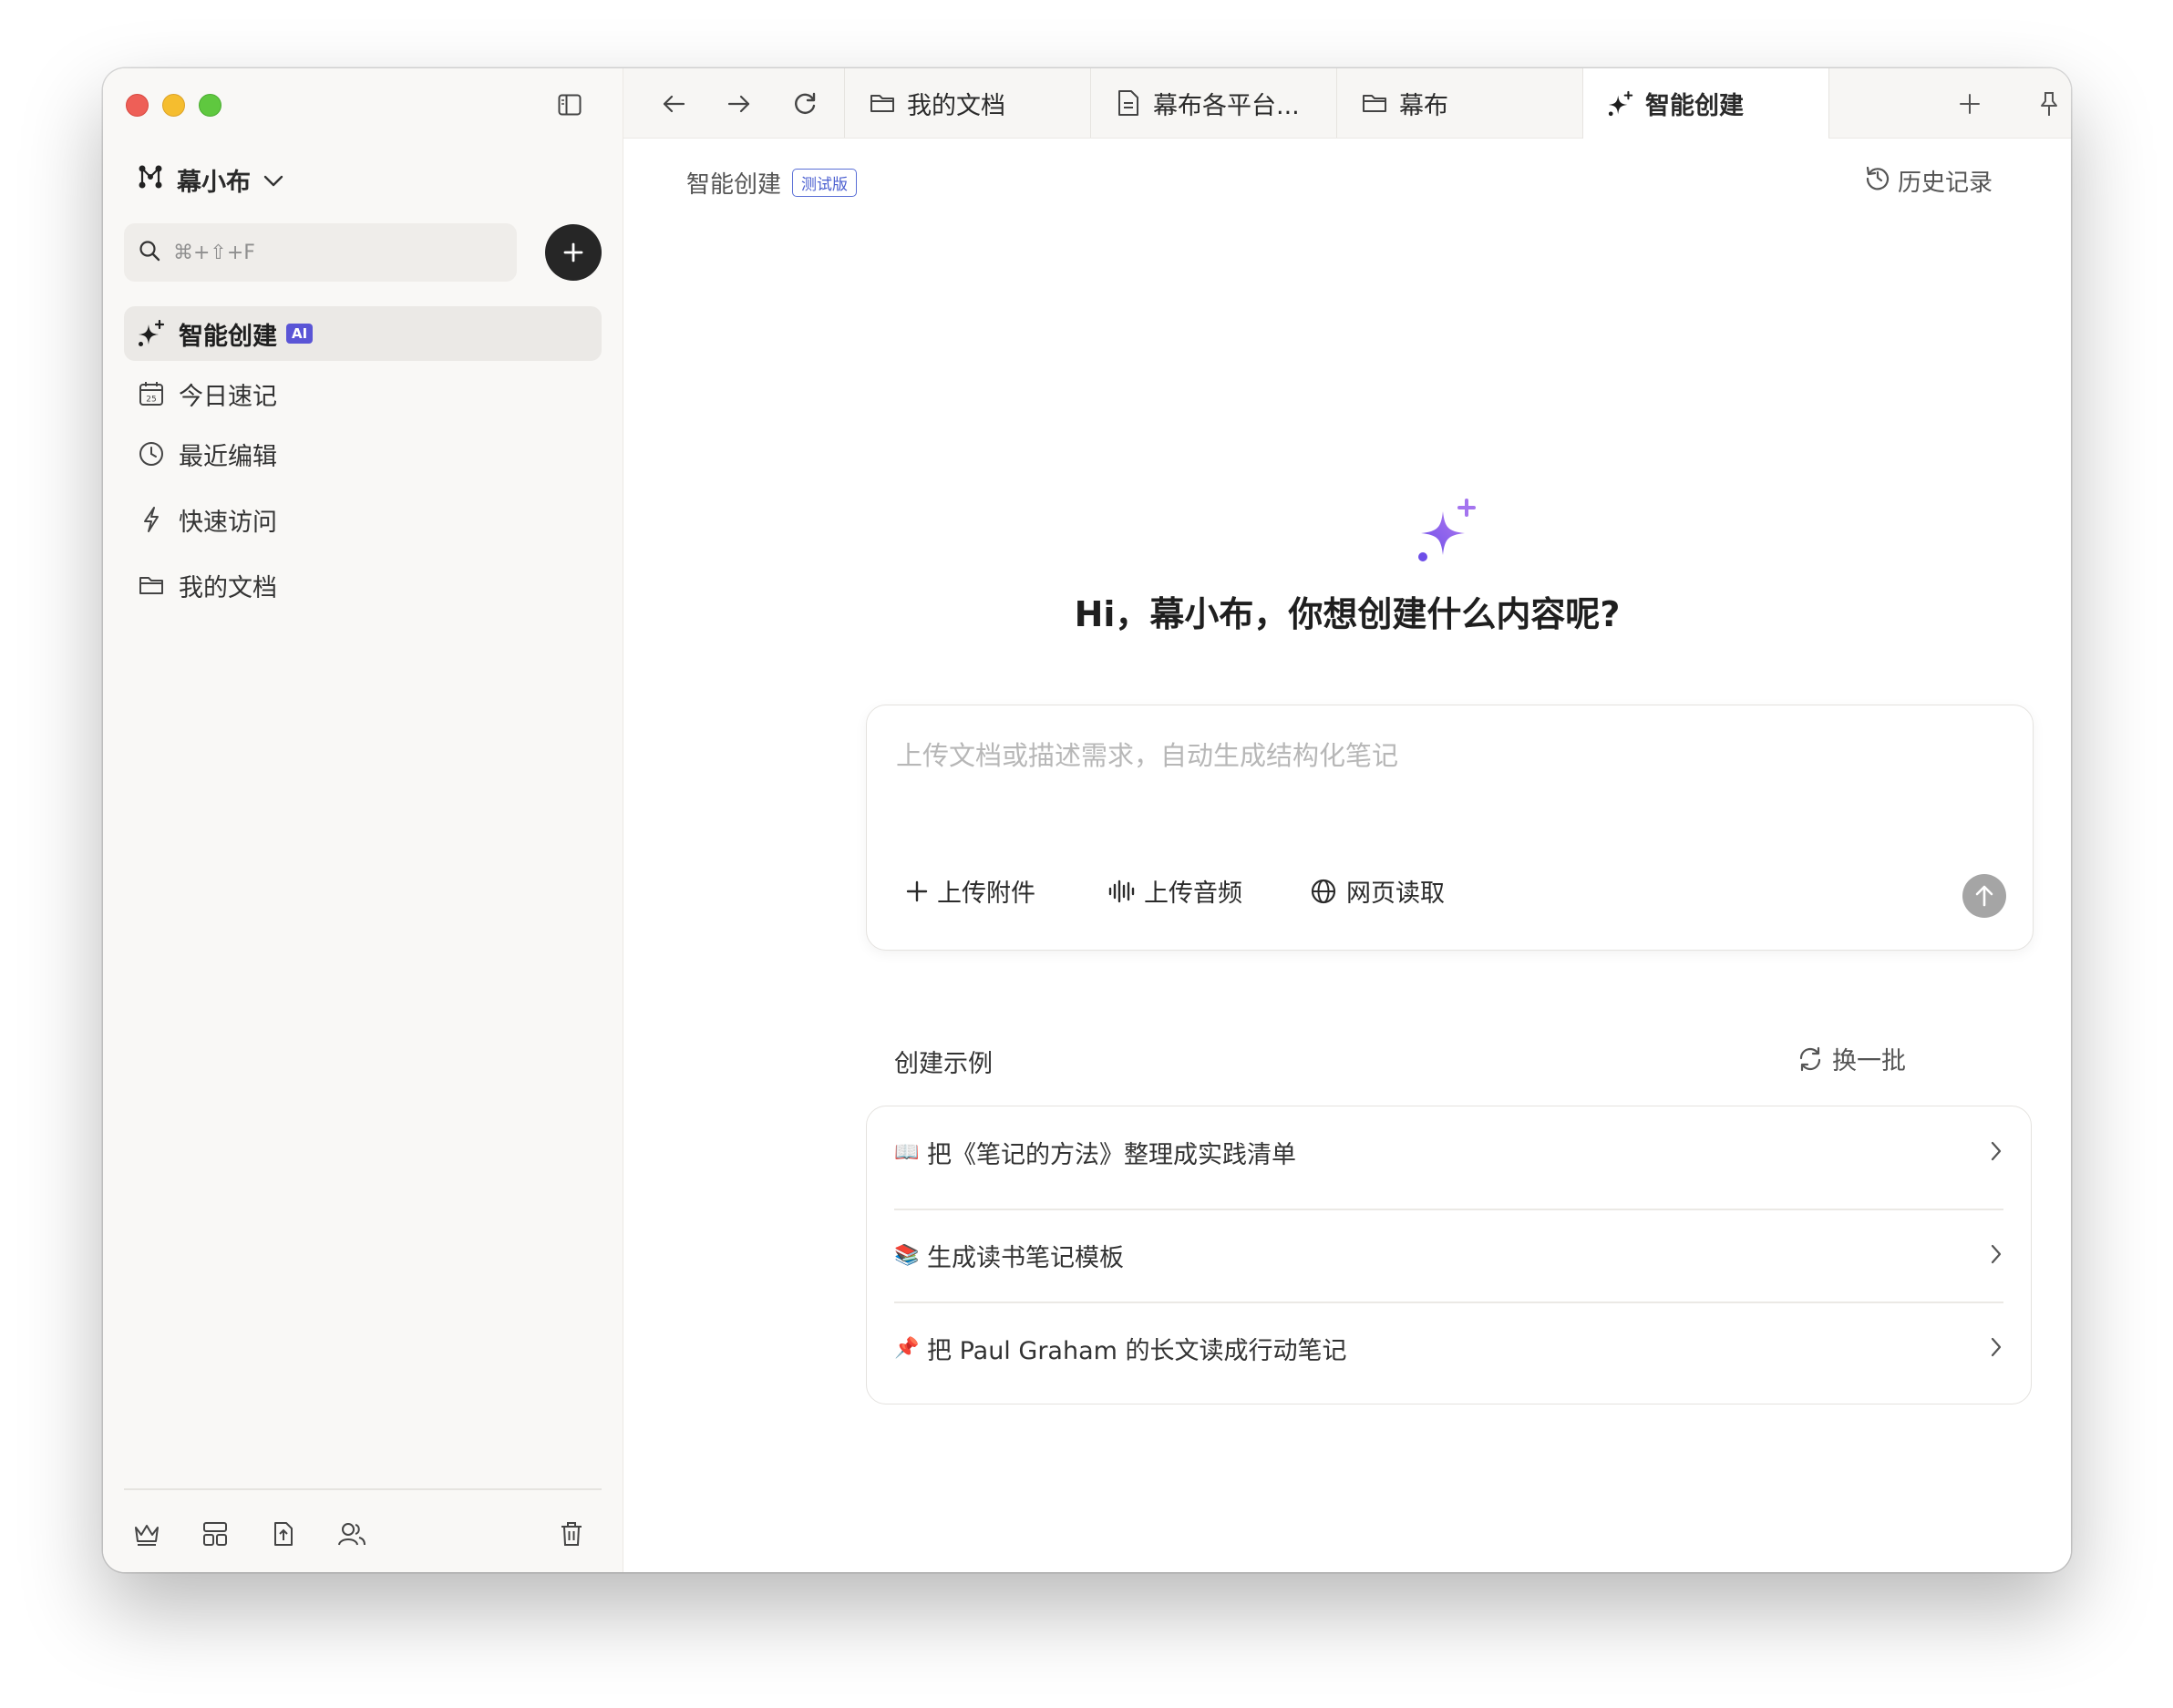 The width and height of the screenshot is (2173, 1708). Describe the element at coordinates (1122, 891) in the screenshot. I see `audio-wave-icon` at that location.